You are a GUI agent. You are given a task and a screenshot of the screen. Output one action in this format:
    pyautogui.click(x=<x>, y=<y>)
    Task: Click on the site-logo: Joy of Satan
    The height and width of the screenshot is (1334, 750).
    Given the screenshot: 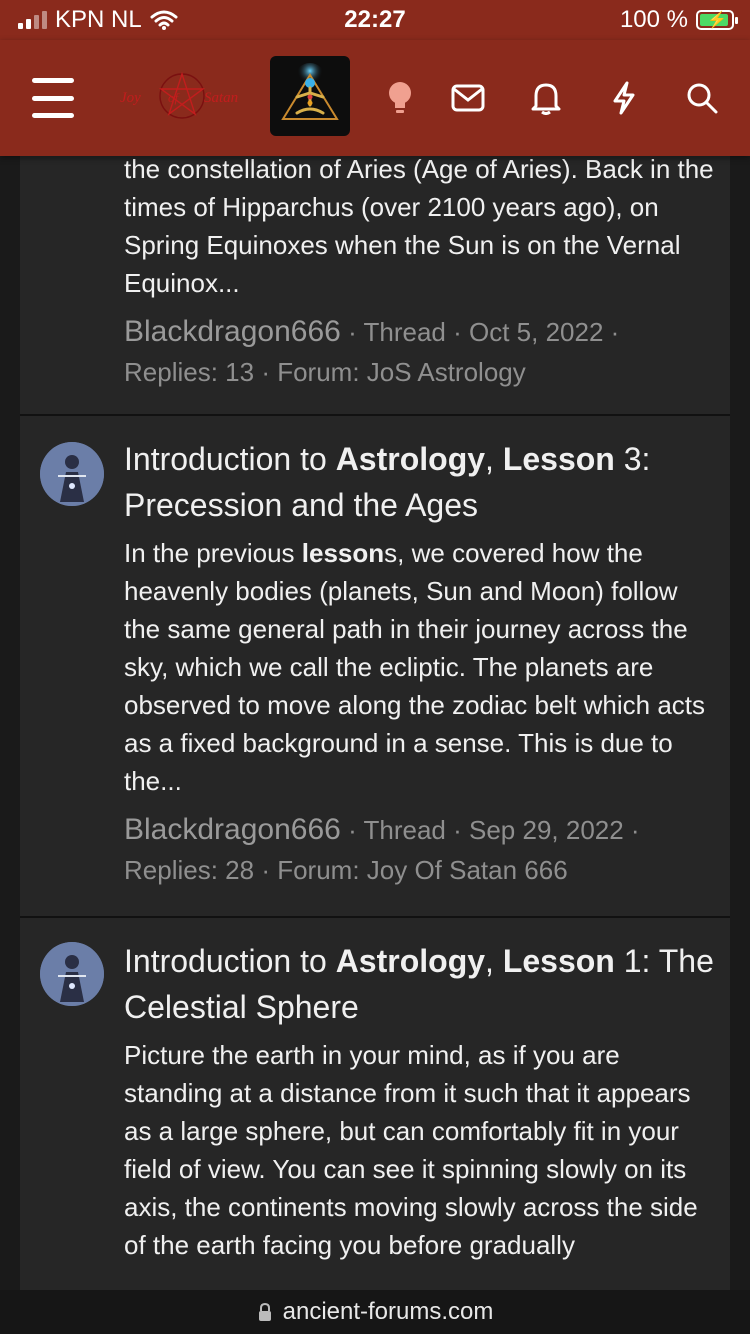 What is the action you would take?
    pyautogui.click(x=182, y=98)
    